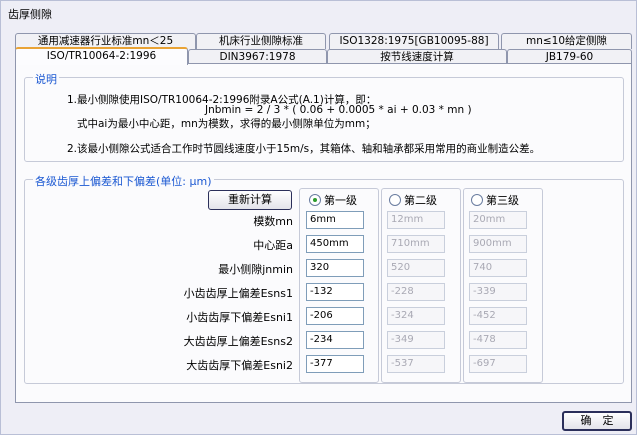 This screenshot has height=435, width=637. Describe the element at coordinates (335, 292) in the screenshot. I see `esns1-level1-field: -132` at that location.